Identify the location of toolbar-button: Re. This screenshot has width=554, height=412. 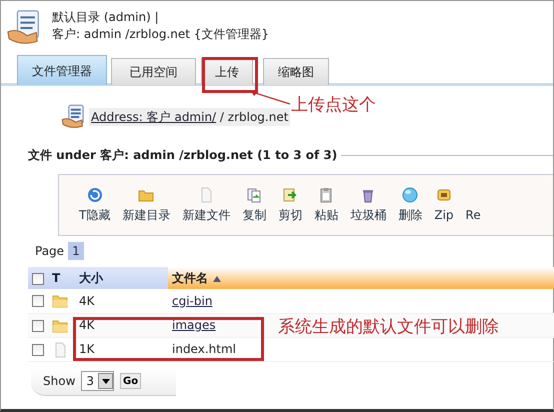
(473, 205).